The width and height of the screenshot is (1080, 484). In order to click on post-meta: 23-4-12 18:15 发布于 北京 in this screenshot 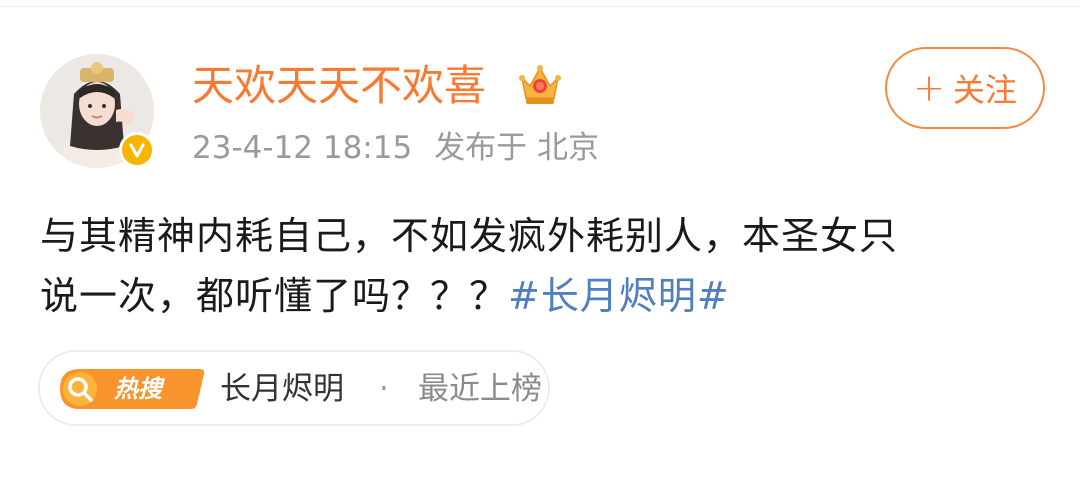, I will do `click(395, 148)`.